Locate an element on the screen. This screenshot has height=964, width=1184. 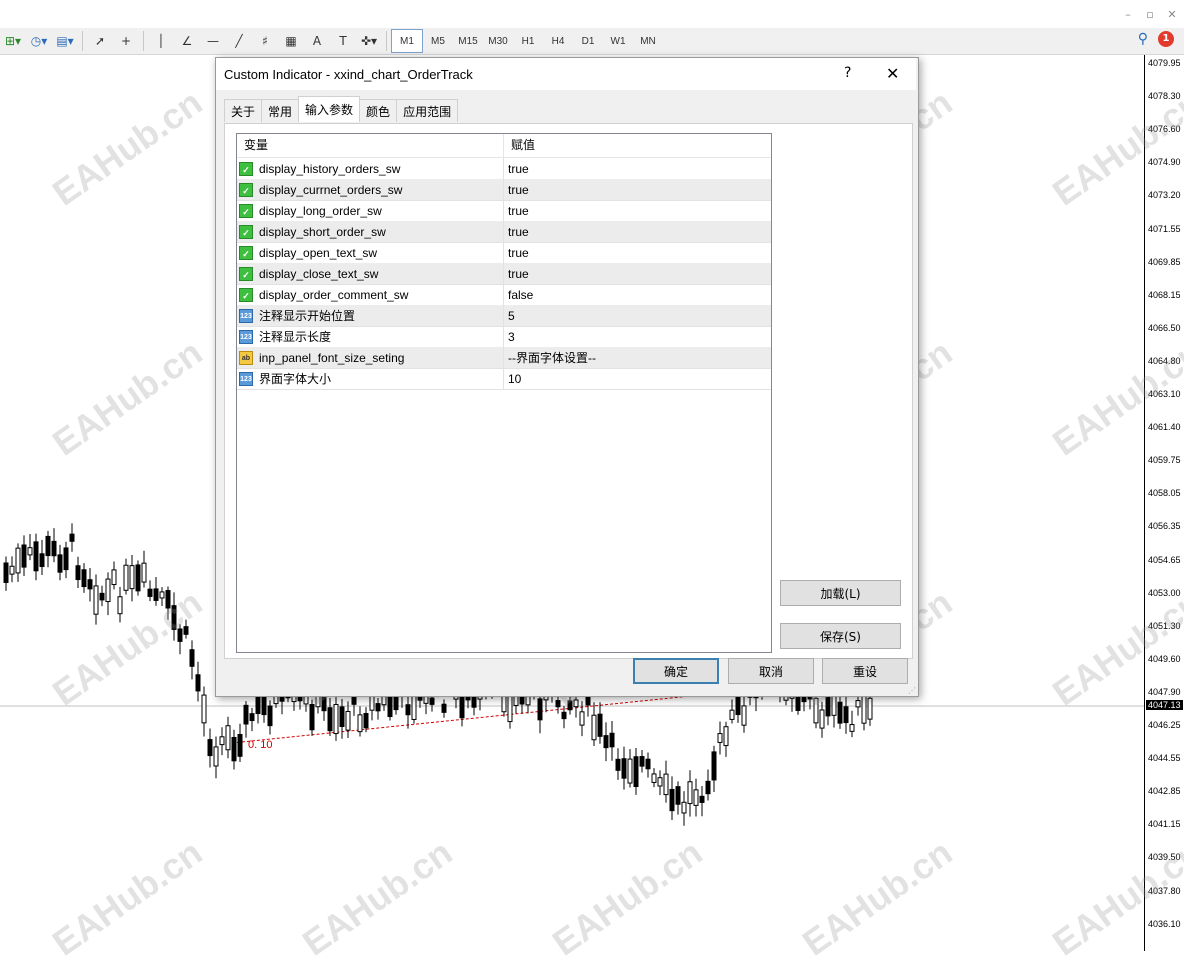
parameter-value: 3 is located at coordinates (509, 337).